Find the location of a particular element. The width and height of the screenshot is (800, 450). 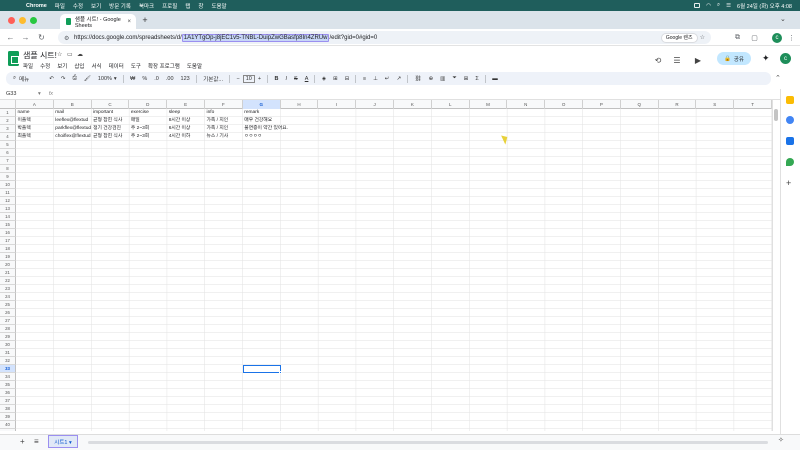

all-sheets-icon: ≡ is located at coordinates (36, 441).